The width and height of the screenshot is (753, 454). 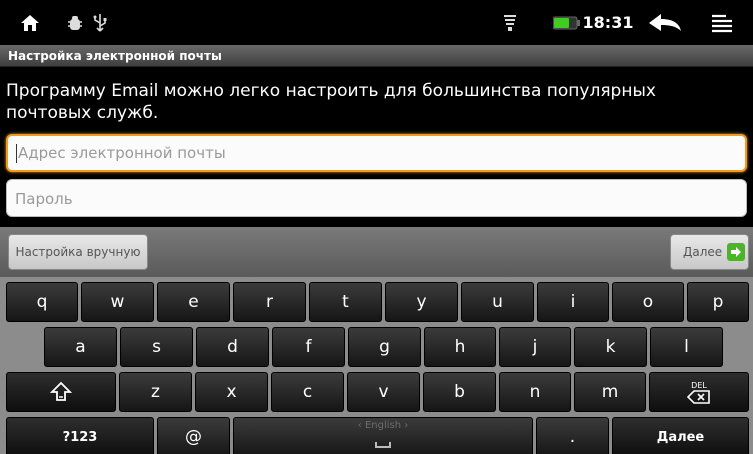 I want to click on key-y: y, so click(x=421, y=302).